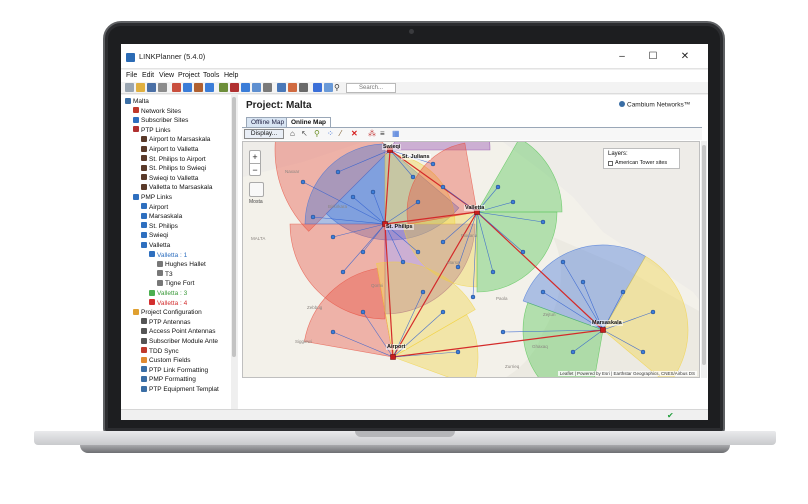 Image resolution: width=808 pixels, height=504 pixels. What do you see at coordinates (168, 379) in the screenshot?
I see `tree-item: PMP Formatting` at bounding box center [168, 379].